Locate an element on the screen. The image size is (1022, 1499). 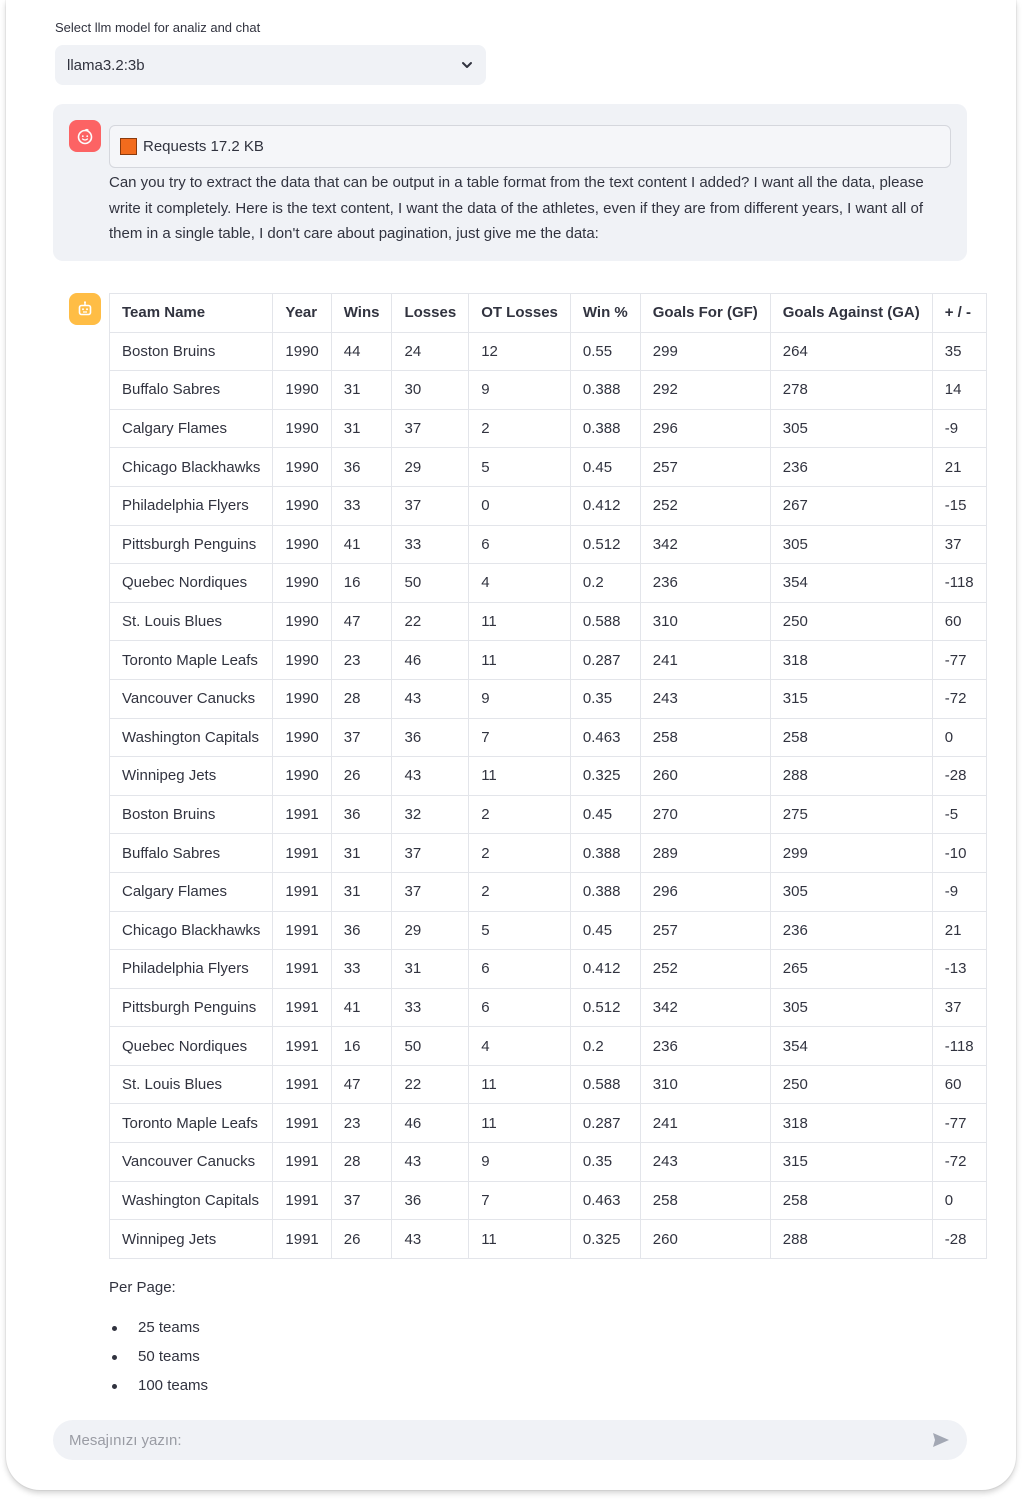
attachment-label: Requests 17.2 KB is located at coordinates (203, 146).